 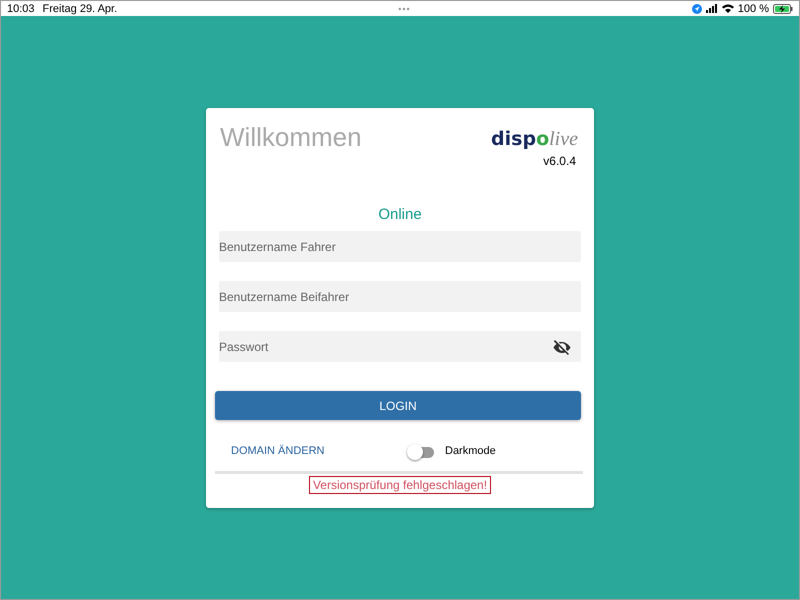 I want to click on input-field: Benutzername Fahrer, so click(x=400, y=246).